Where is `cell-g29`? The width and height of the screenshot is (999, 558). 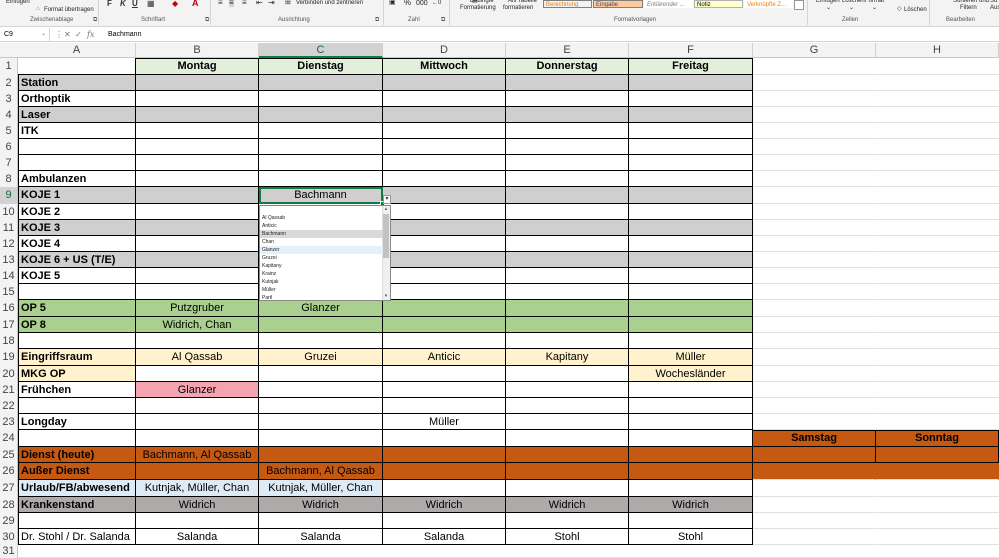
cell-g29 is located at coordinates (814, 521).